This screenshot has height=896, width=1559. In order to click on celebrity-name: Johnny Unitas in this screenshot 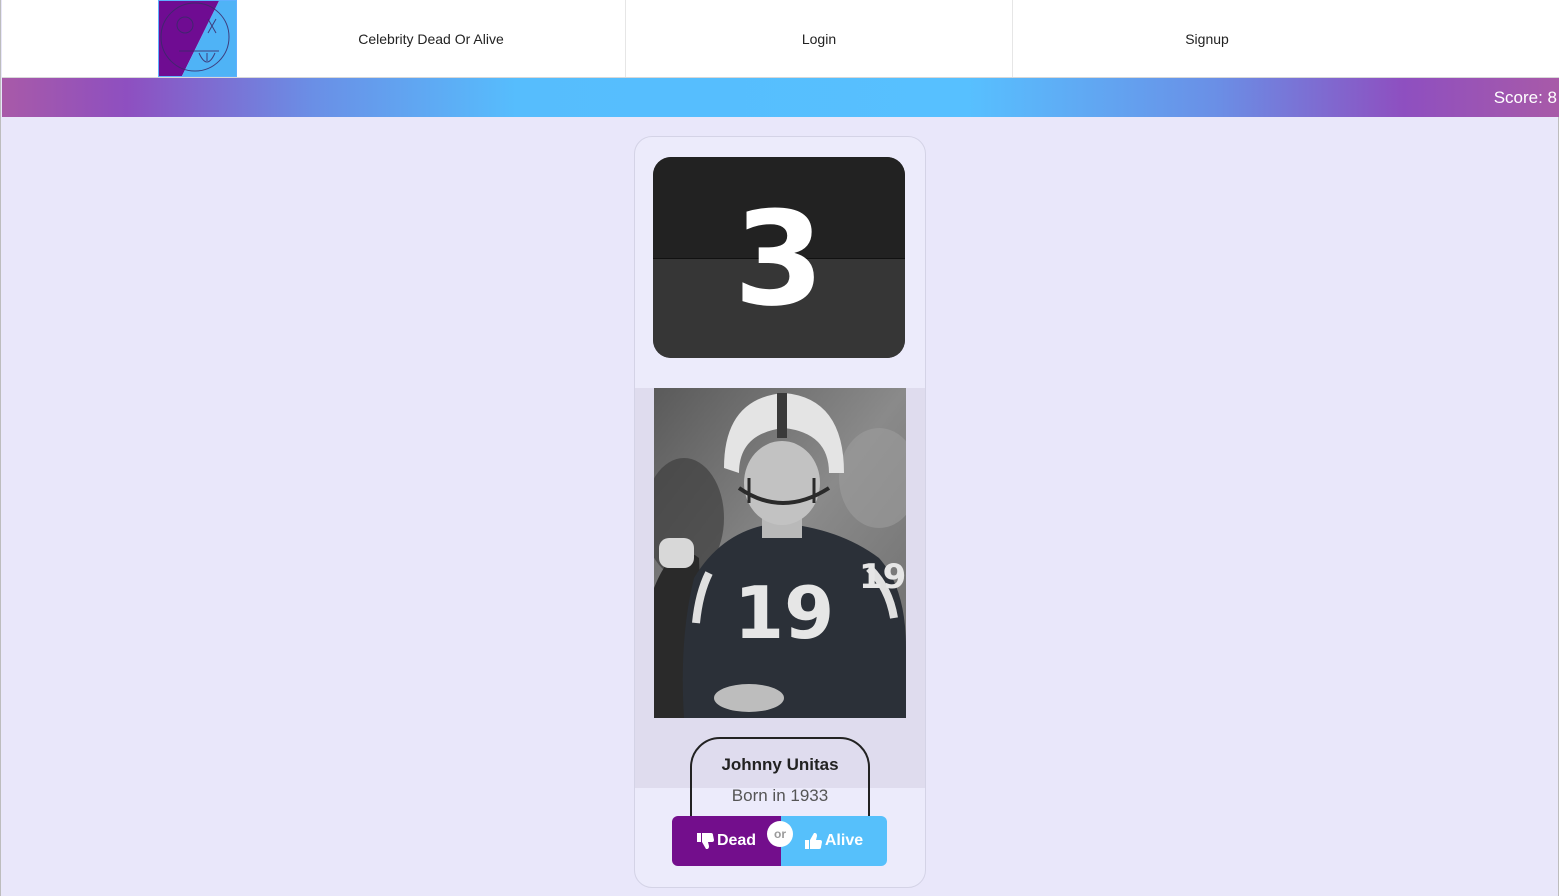, I will do `click(780, 764)`.